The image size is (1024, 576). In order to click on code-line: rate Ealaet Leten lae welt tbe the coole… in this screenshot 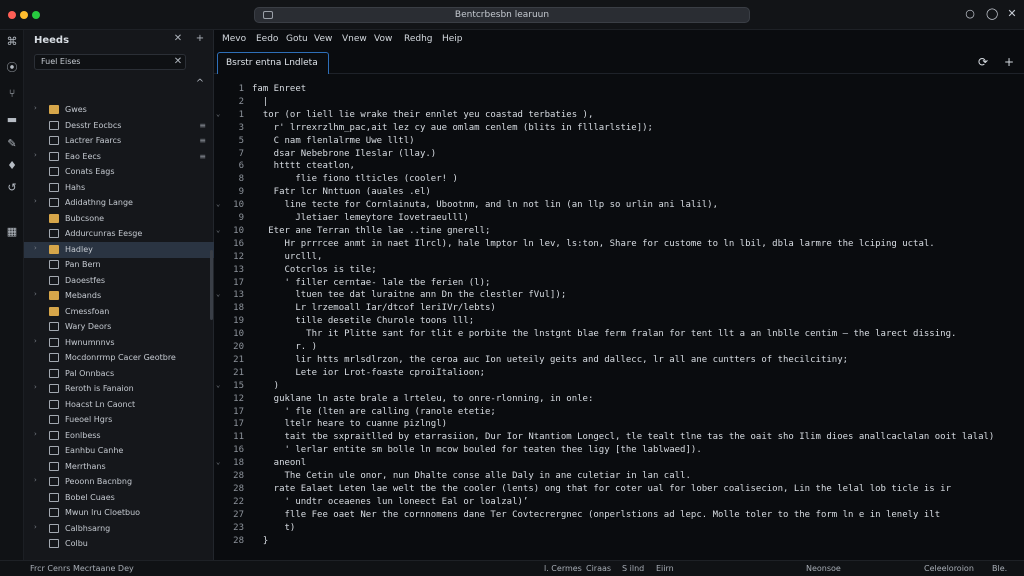, I will do `click(601, 488)`.